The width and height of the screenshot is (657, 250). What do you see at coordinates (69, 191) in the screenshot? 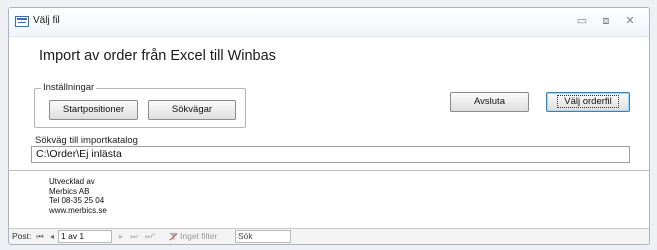
I see `info-company: Merbics AB` at bounding box center [69, 191].